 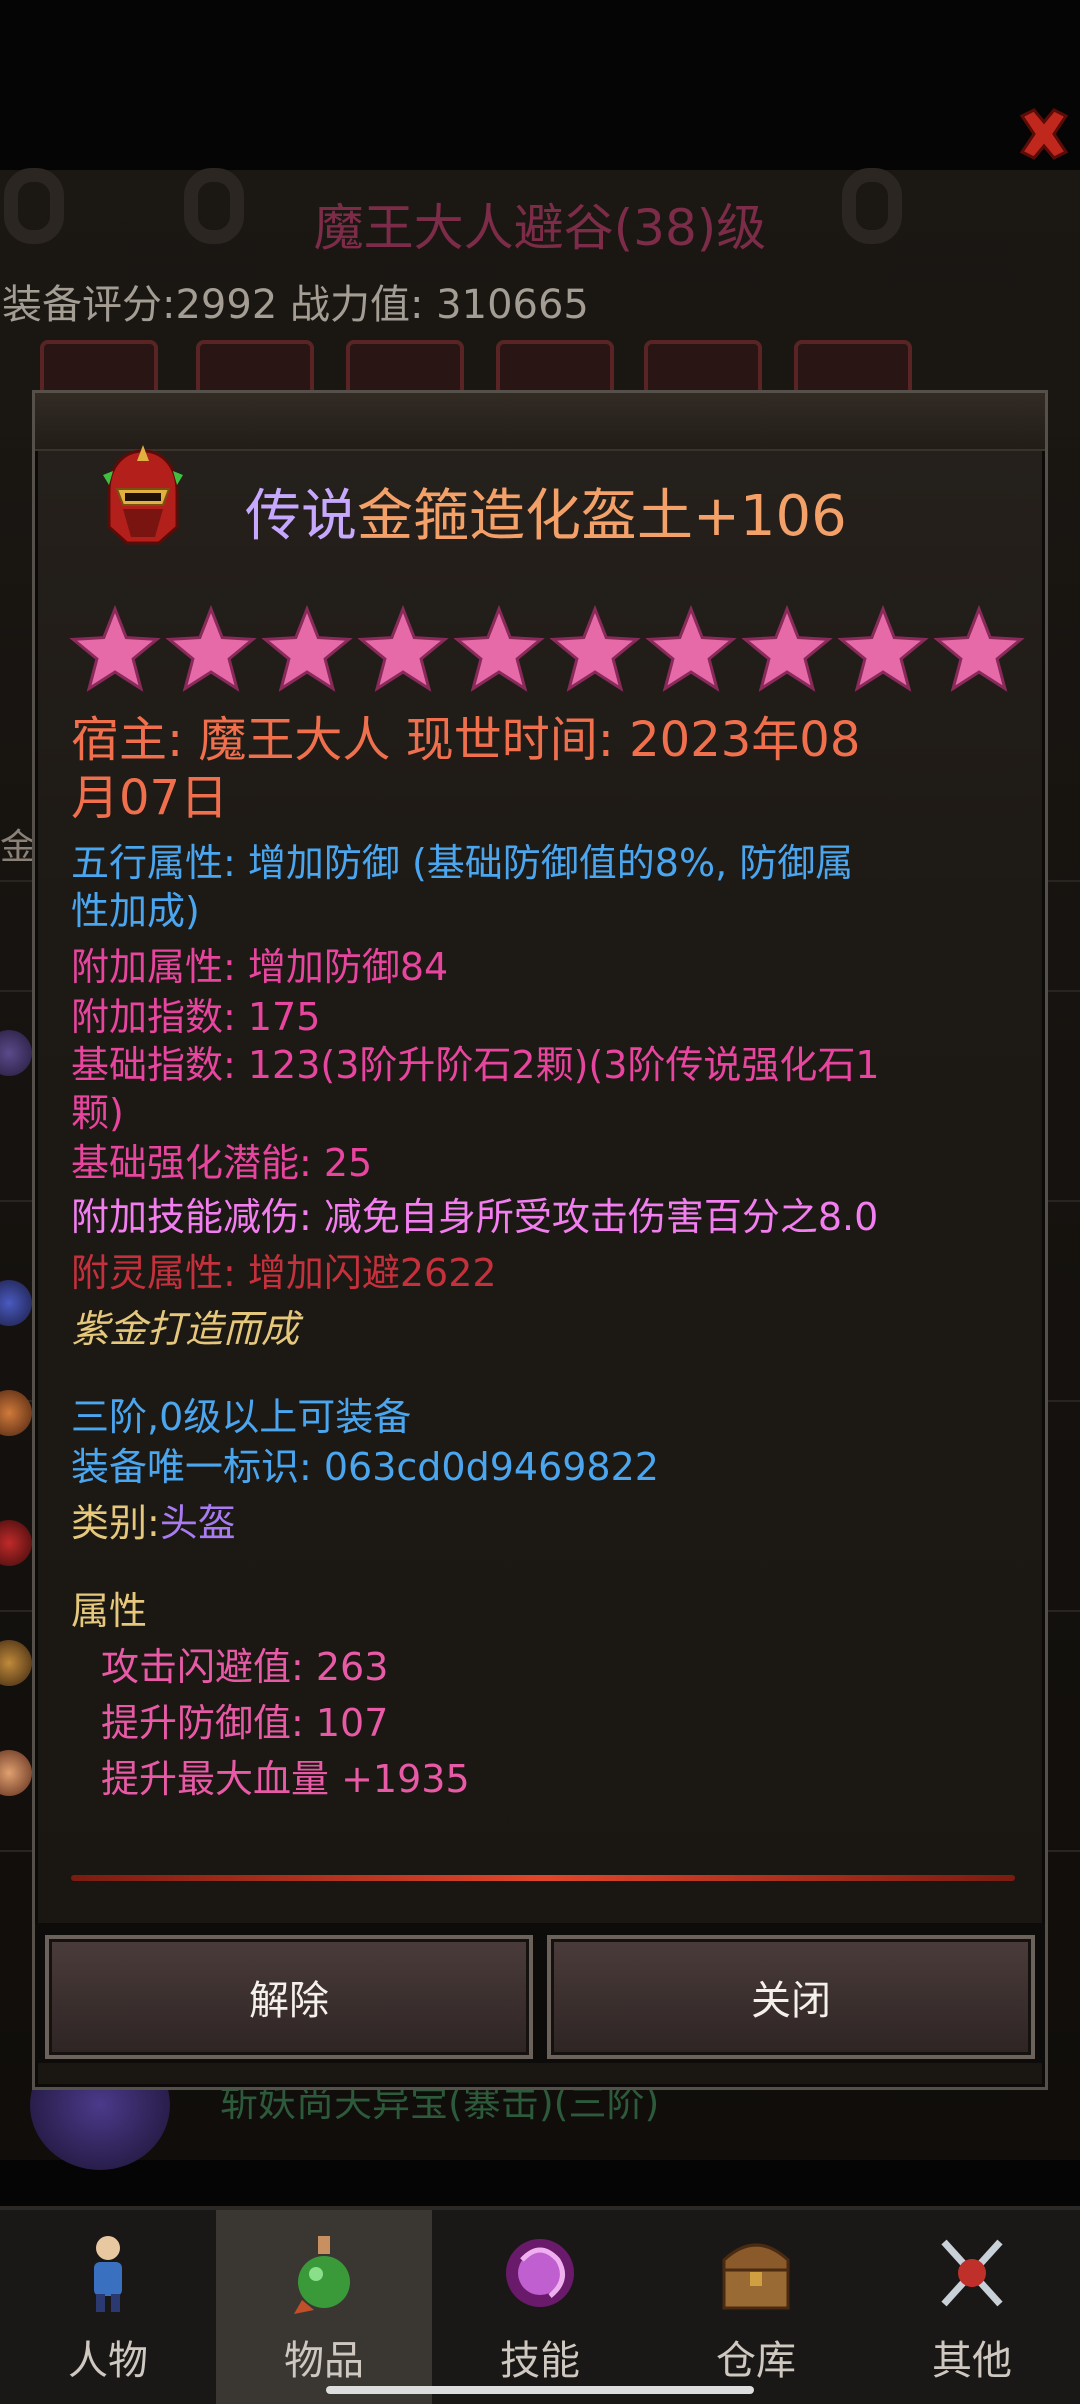 What do you see at coordinates (245, 1723) in the screenshot?
I see `attr-defense: 提升防御值: 107` at bounding box center [245, 1723].